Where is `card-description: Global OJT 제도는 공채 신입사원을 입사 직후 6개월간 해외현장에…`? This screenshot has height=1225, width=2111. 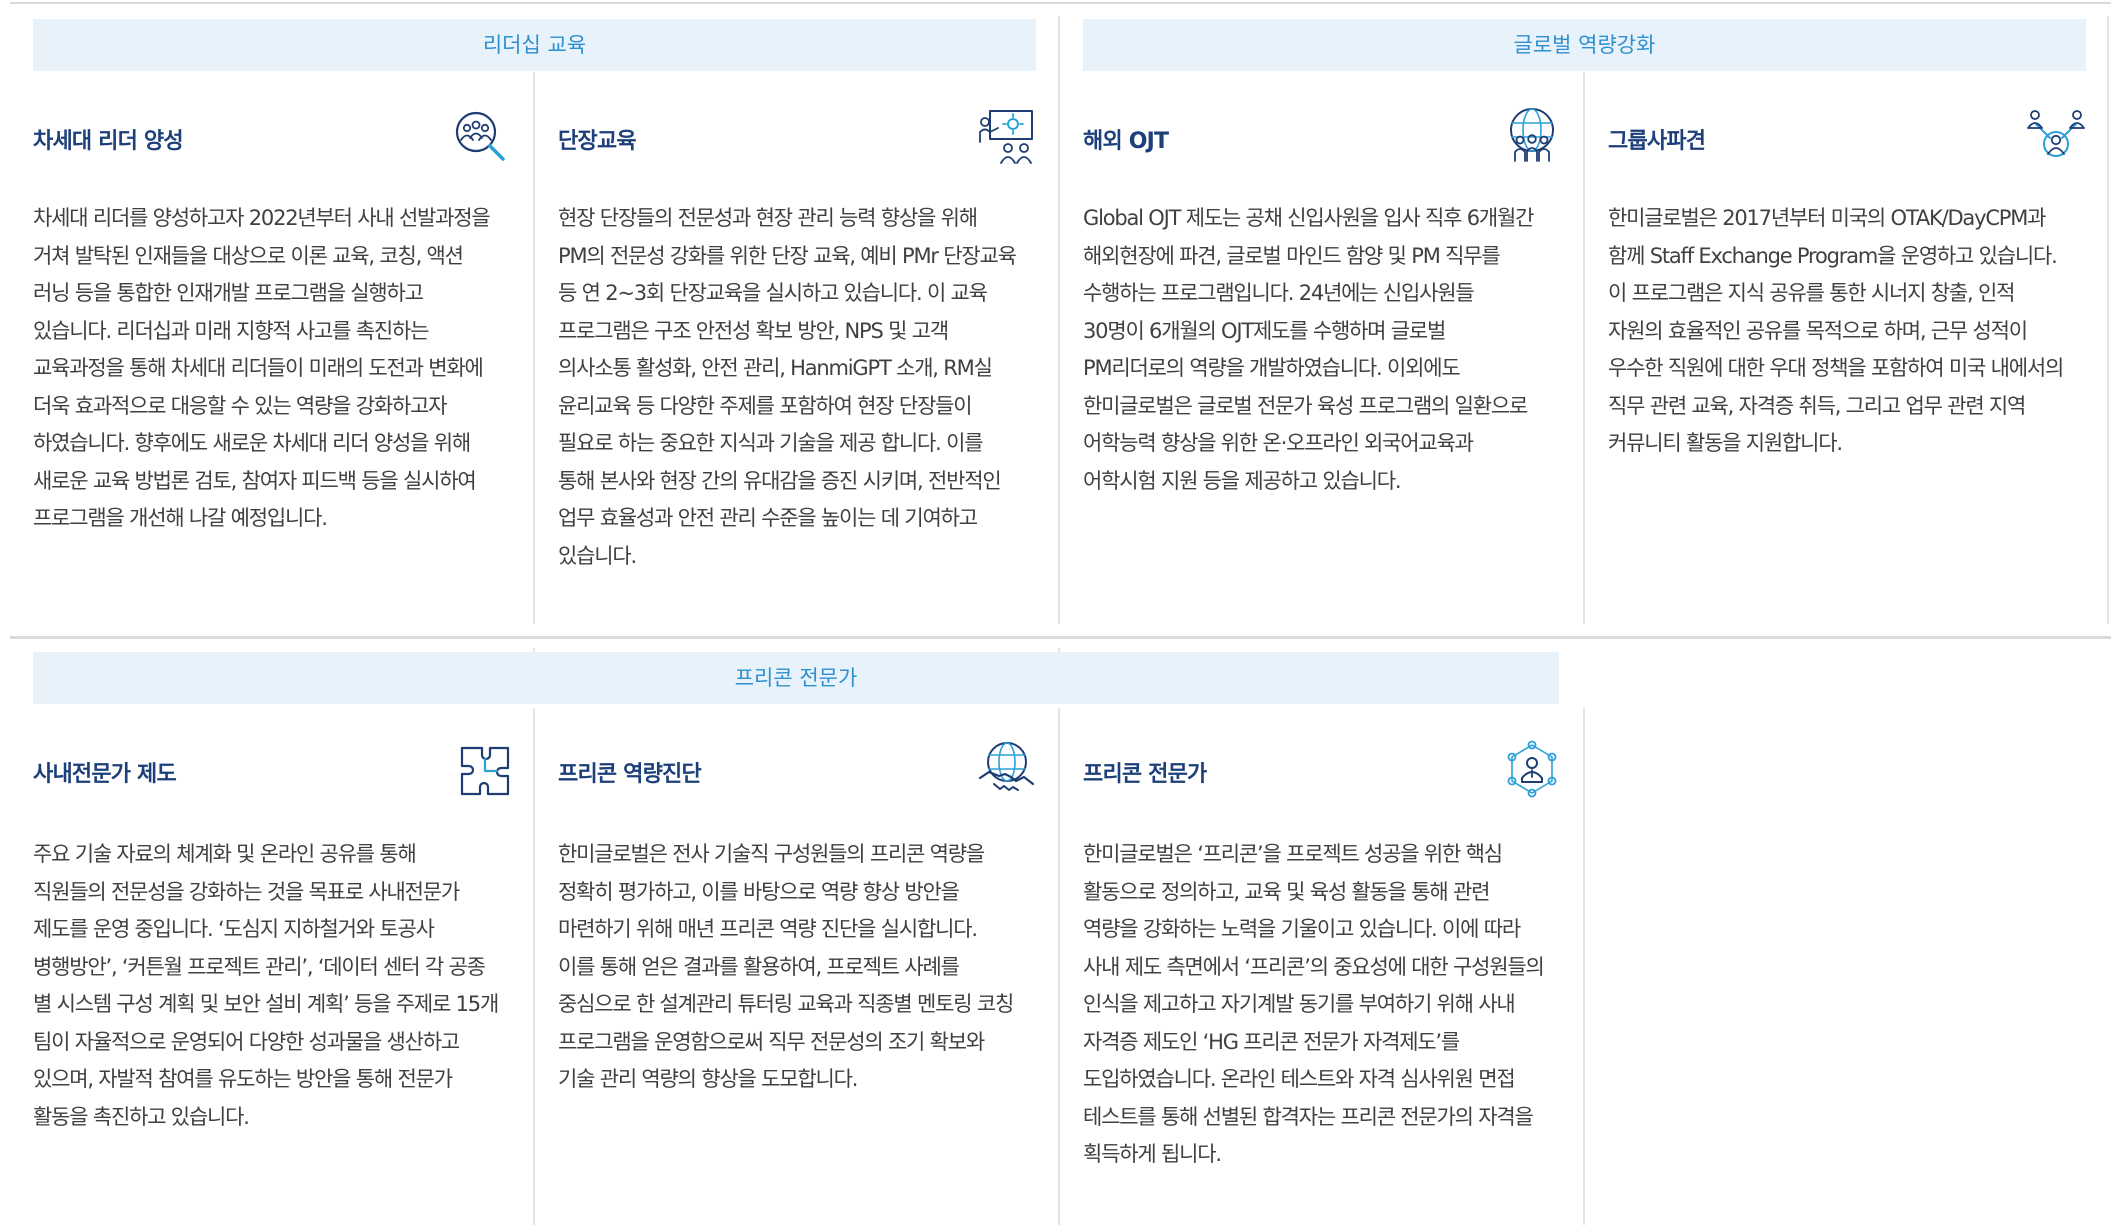 card-description: Global OJT 제도는 공채 신입사원을 입사 직후 6개월간 해외현장에… is located at coordinates (1308, 349).